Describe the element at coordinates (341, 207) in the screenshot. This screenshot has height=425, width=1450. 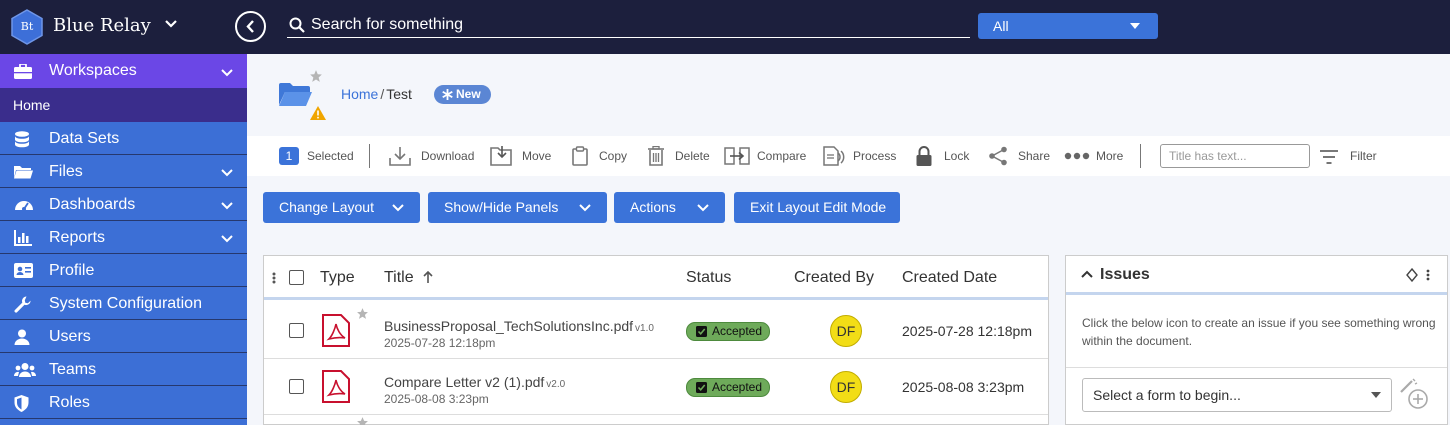
I see `change-layout-button: Change Layout` at that location.